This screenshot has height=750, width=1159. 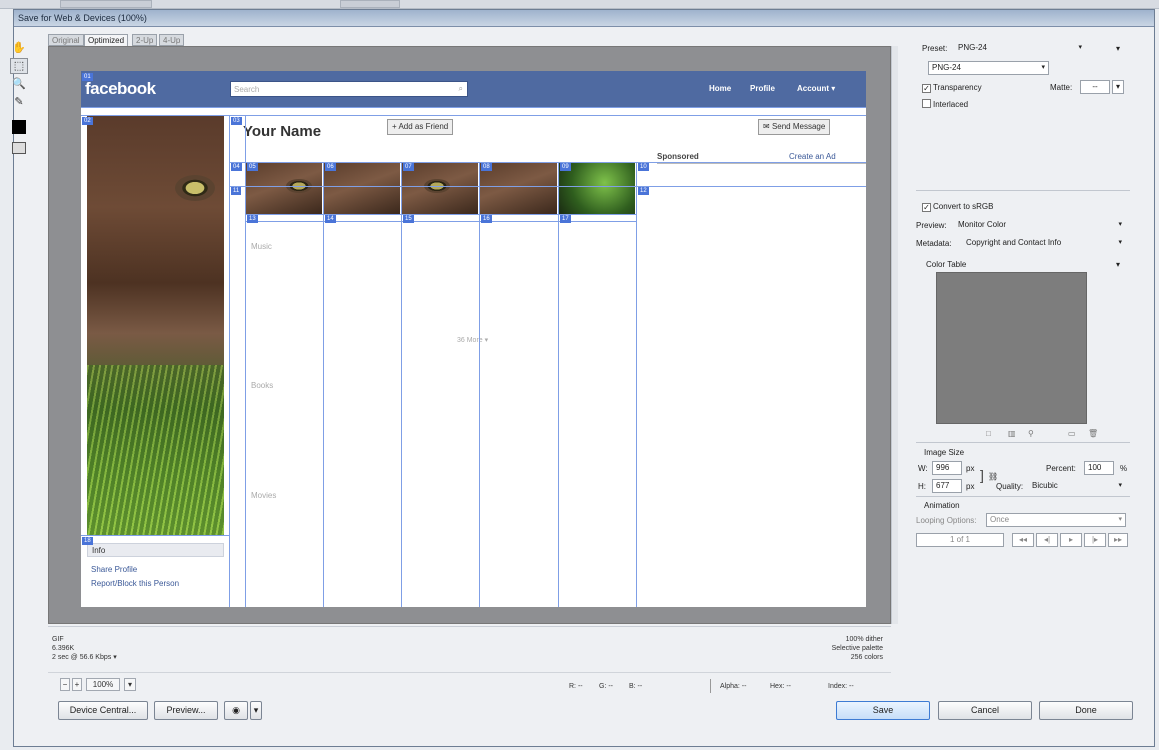 What do you see at coordinates (349, 89) in the screenshot?
I see `facebook-search-input: Search ⌕` at bounding box center [349, 89].